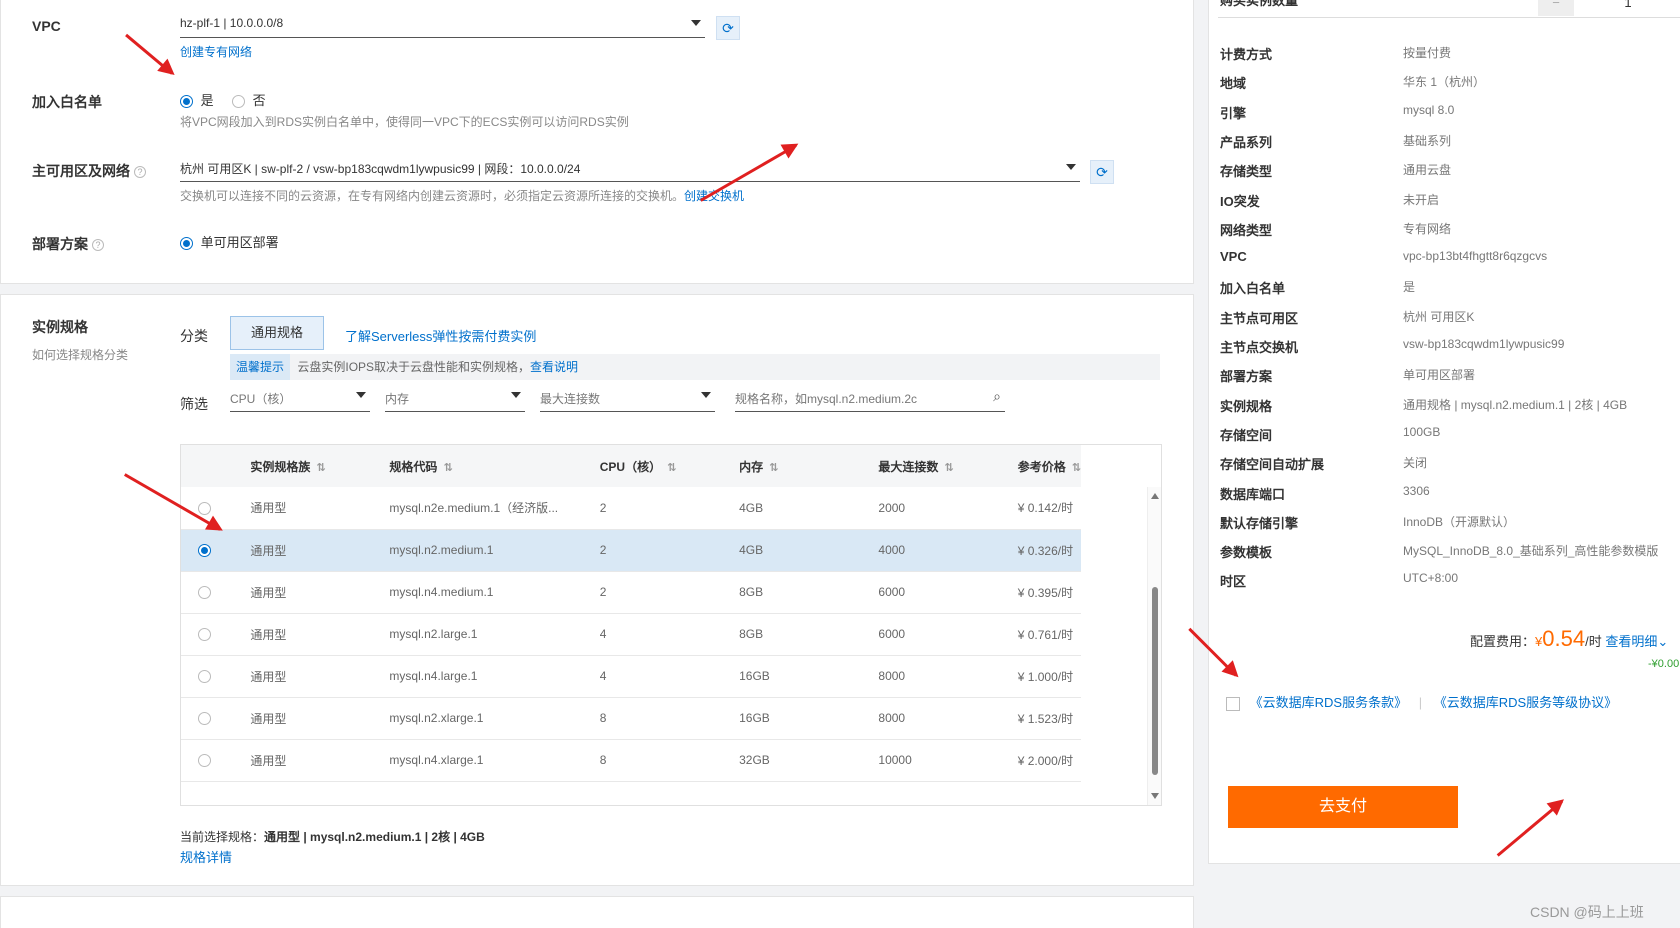 The image size is (1680, 928). I want to click on table-row: 通用型 mysql.n2.large.1 4 8GB 6000 ¥ 0.761/时, so click(631, 634).